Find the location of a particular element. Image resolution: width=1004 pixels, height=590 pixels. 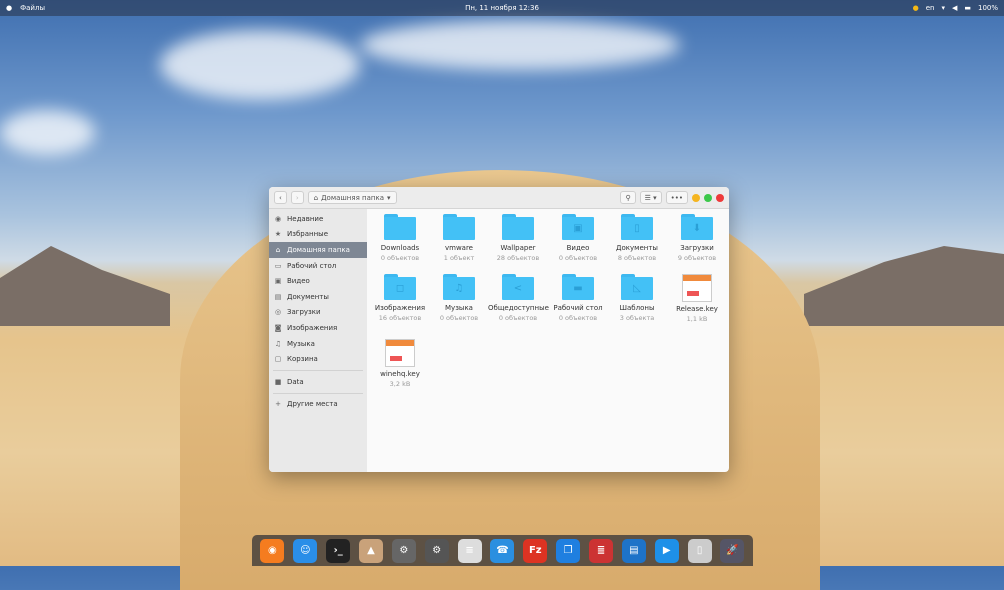

sidebar-item-other-places: + Другие места is located at coordinates (318, 405).